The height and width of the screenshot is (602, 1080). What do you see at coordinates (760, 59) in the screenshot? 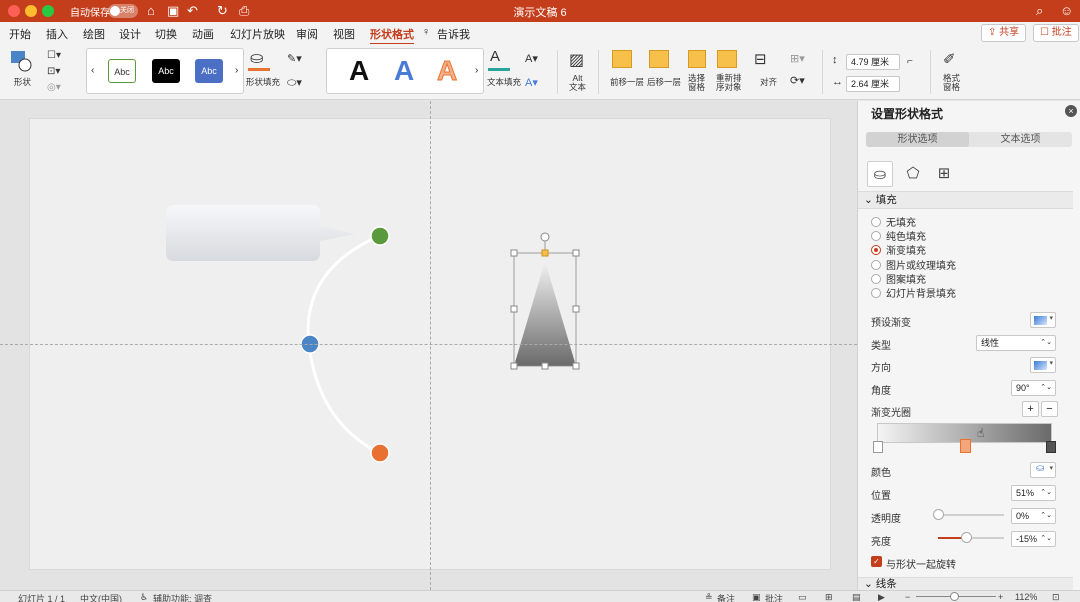
I see `align-icon: ⊟` at bounding box center [760, 59].